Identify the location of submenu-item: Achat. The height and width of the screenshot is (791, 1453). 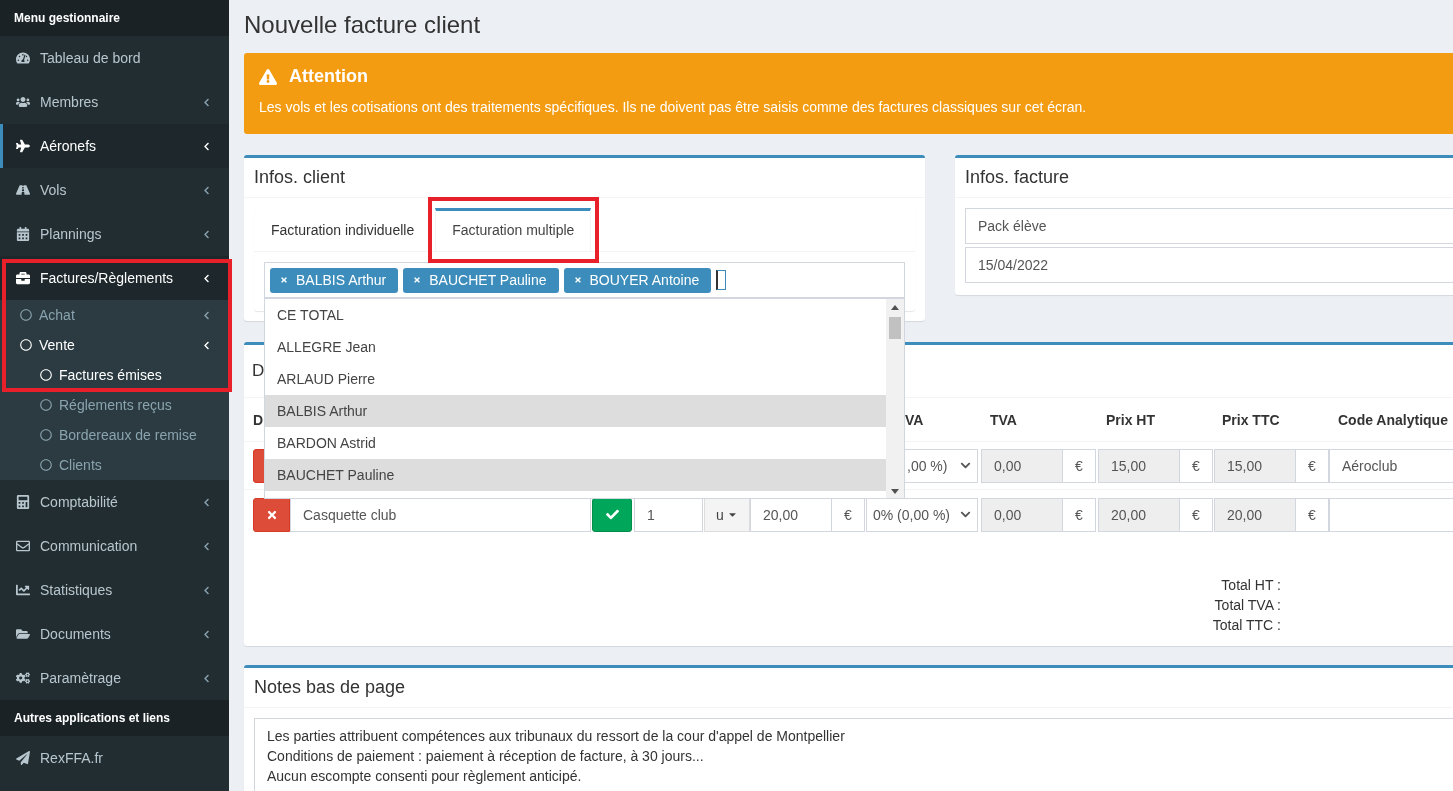
(114, 315).